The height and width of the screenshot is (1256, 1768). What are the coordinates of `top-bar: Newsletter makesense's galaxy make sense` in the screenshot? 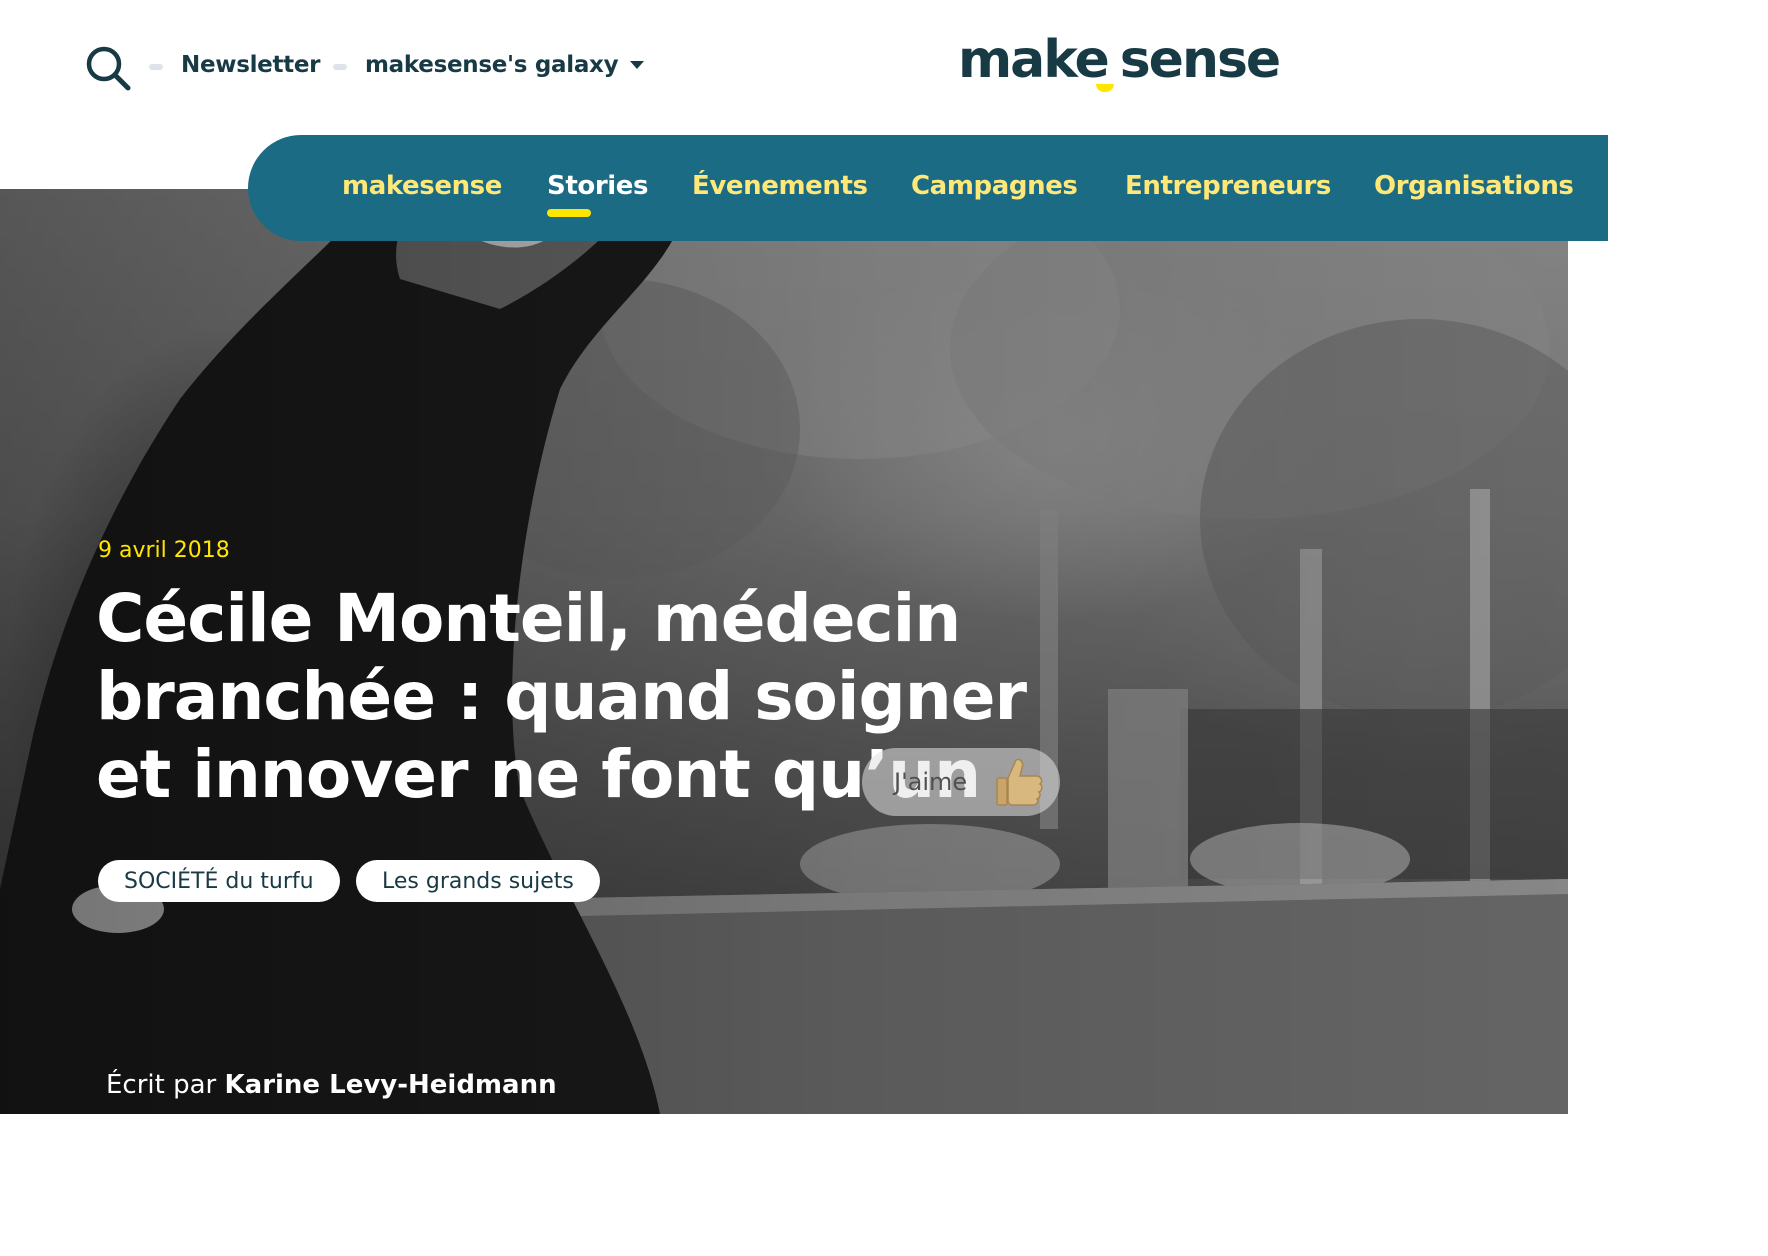 It's located at (784, 67).